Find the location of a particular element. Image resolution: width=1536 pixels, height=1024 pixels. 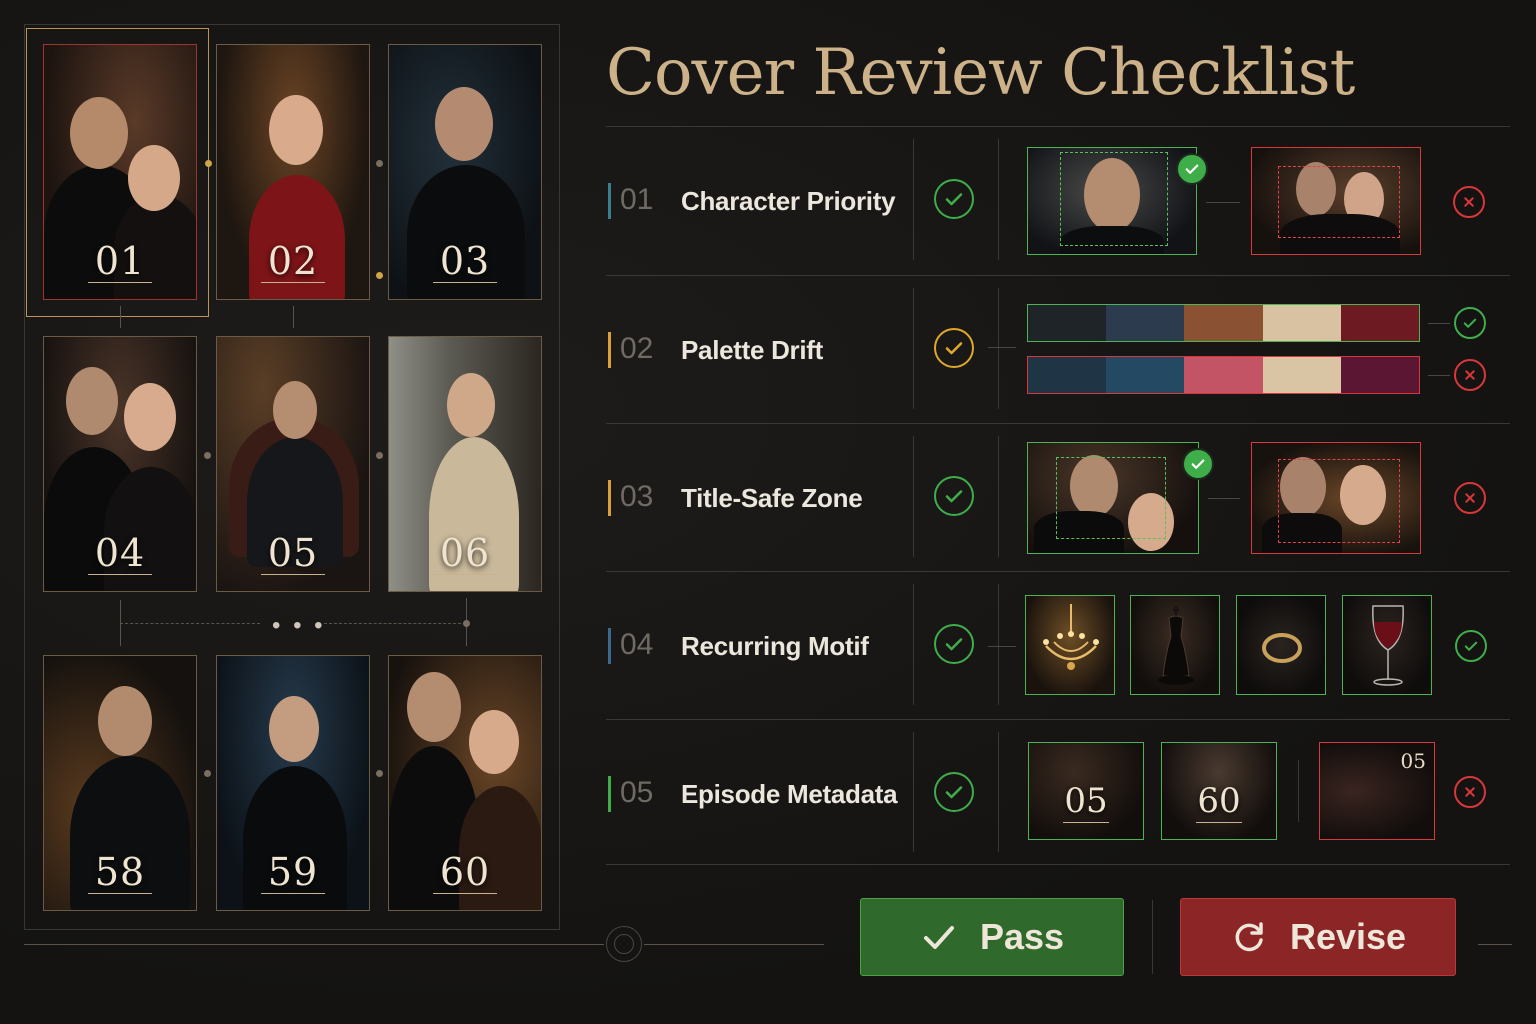

cover-number: 59 is located at coordinates (293, 872).